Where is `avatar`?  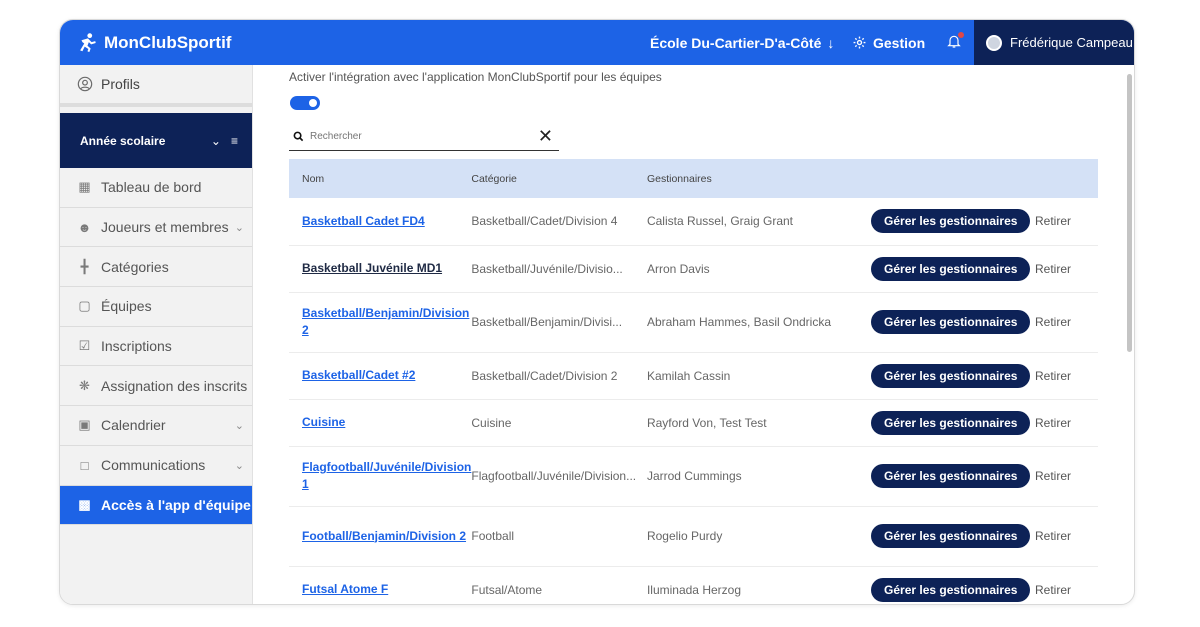 avatar is located at coordinates (994, 42).